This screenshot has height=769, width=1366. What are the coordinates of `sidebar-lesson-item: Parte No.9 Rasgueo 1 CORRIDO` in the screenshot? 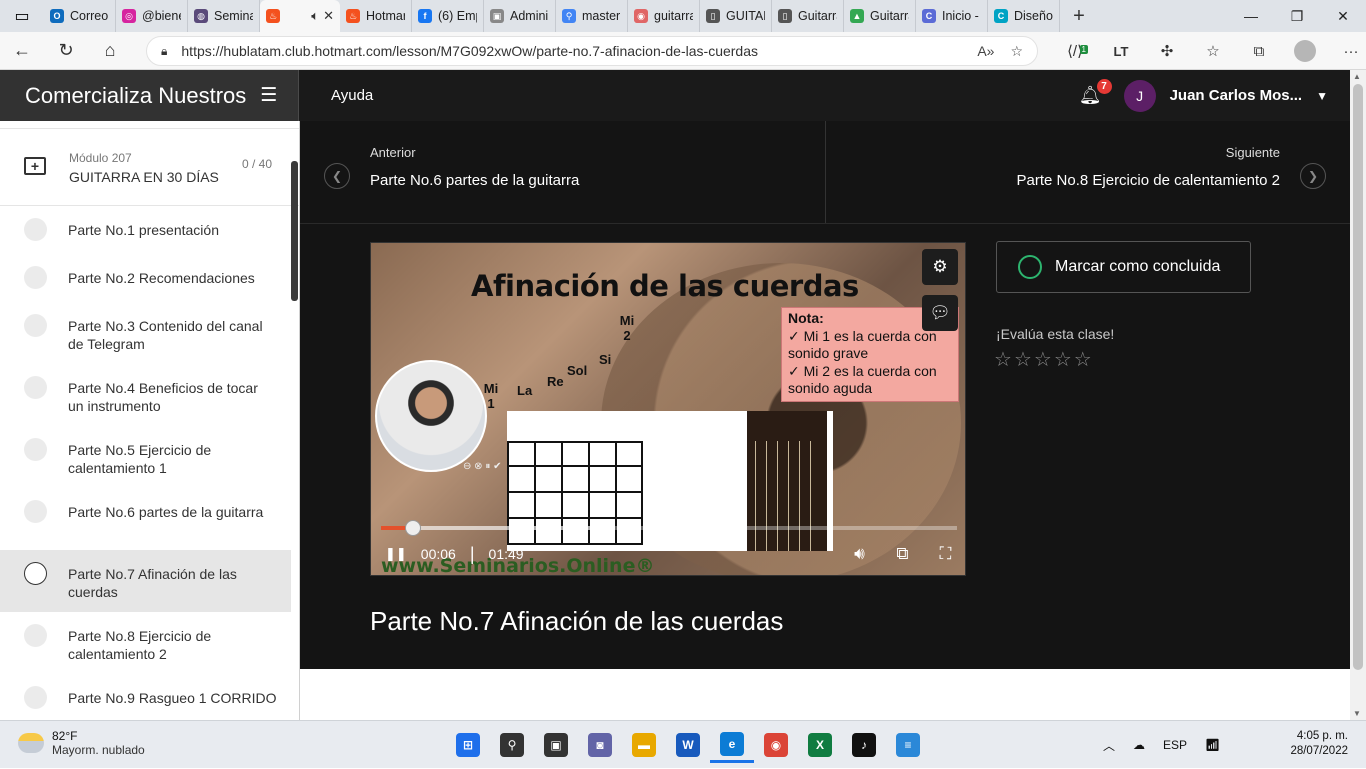 It's located at (149, 697).